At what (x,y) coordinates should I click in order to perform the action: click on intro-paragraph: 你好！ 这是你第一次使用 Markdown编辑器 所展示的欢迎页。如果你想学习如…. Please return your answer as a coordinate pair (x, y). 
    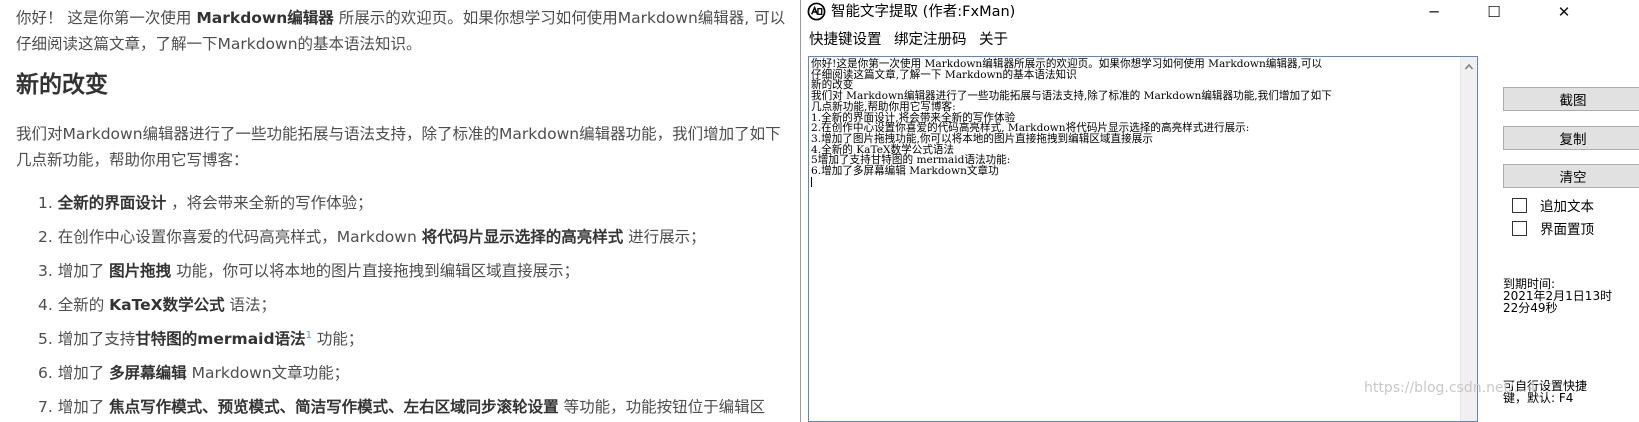
    Looking at the image, I should click on (403, 31).